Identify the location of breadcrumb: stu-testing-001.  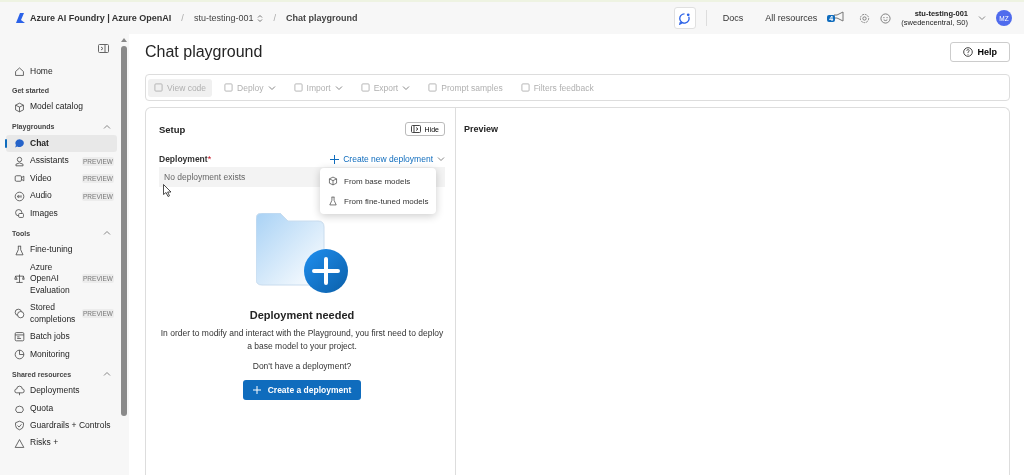
(228, 18).